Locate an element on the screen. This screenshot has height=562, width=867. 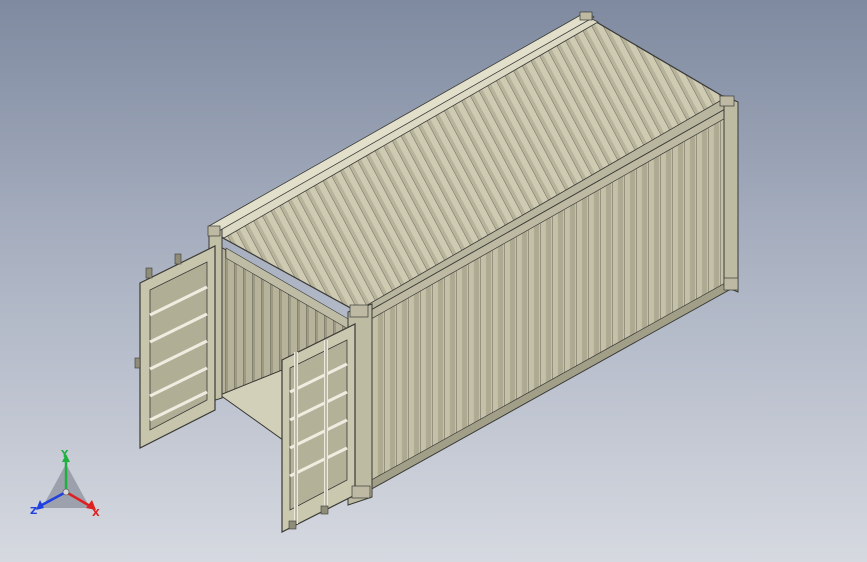
triad-z-label: Z is located at coordinates (33, 511).